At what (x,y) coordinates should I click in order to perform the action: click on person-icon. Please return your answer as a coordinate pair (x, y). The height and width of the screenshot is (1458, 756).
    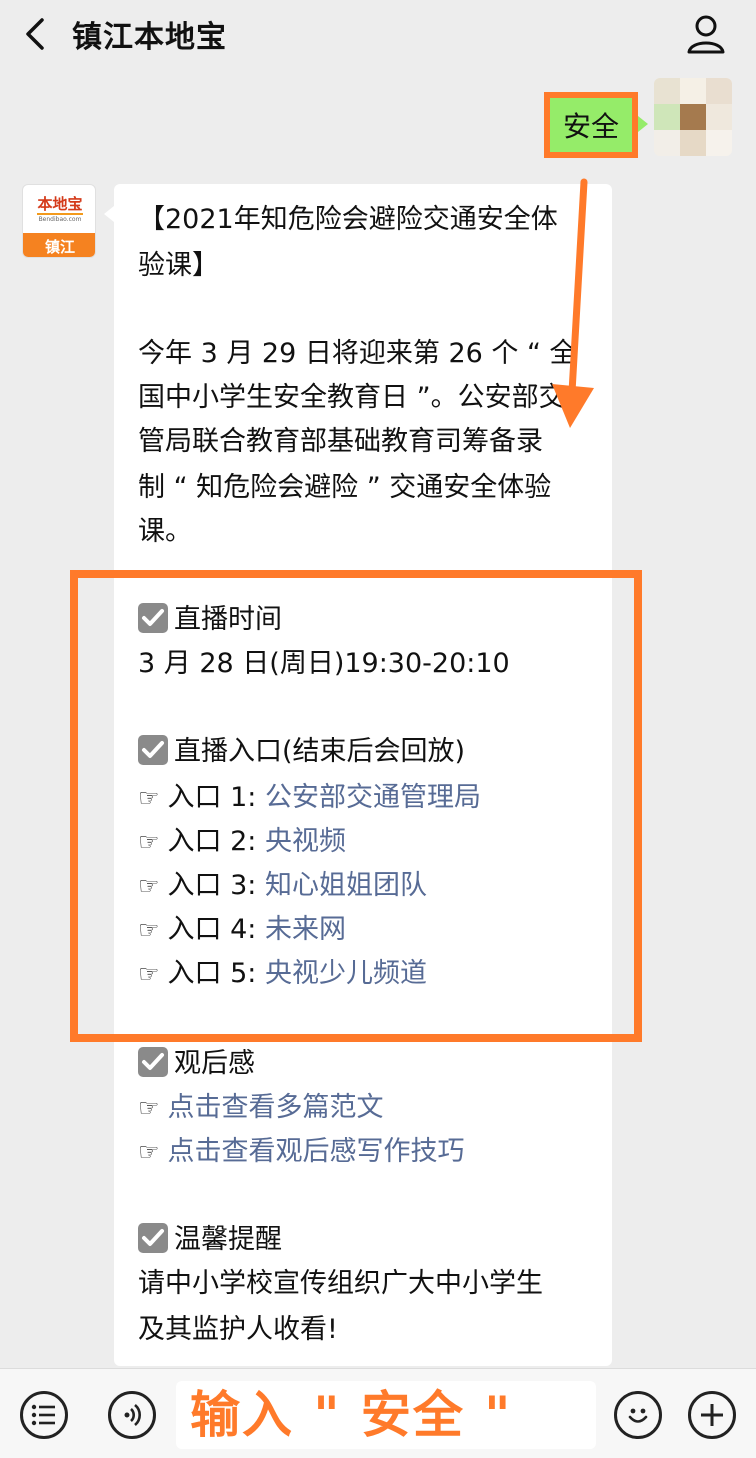
    Looking at the image, I should click on (706, 34).